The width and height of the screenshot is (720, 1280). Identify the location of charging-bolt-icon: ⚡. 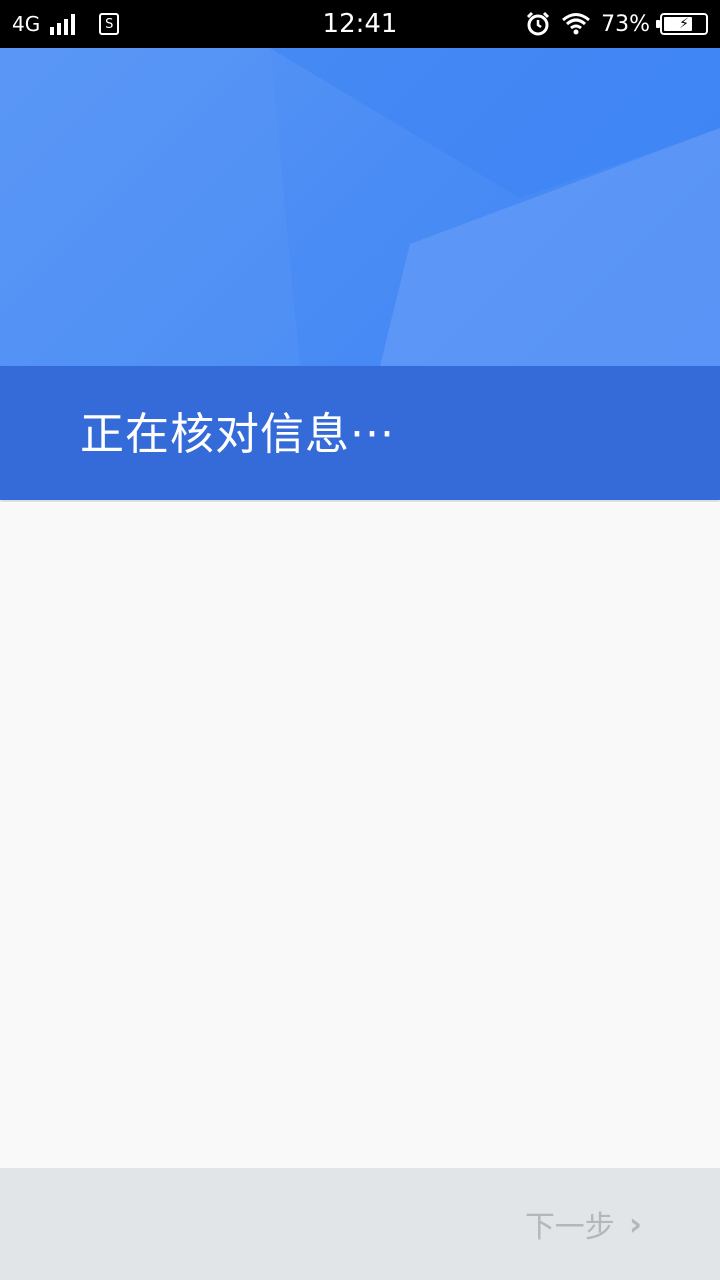
(684, 24).